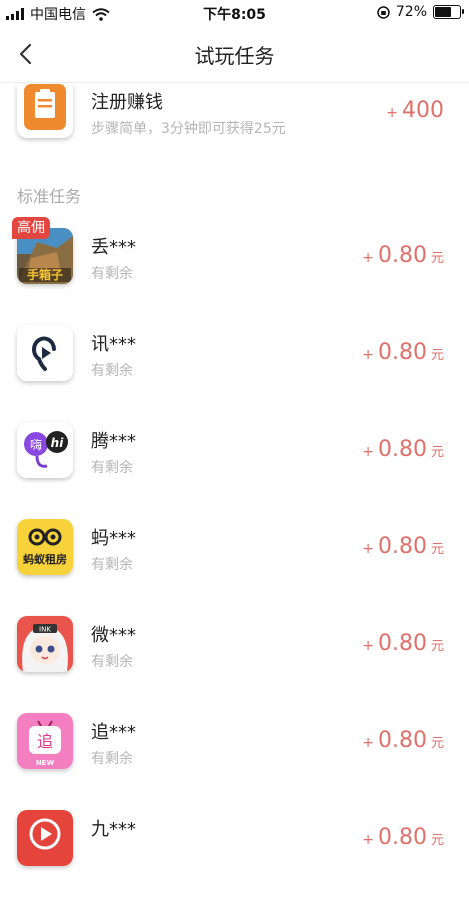  What do you see at coordinates (45, 630) in the screenshot?
I see `icon-text: INK` at bounding box center [45, 630].